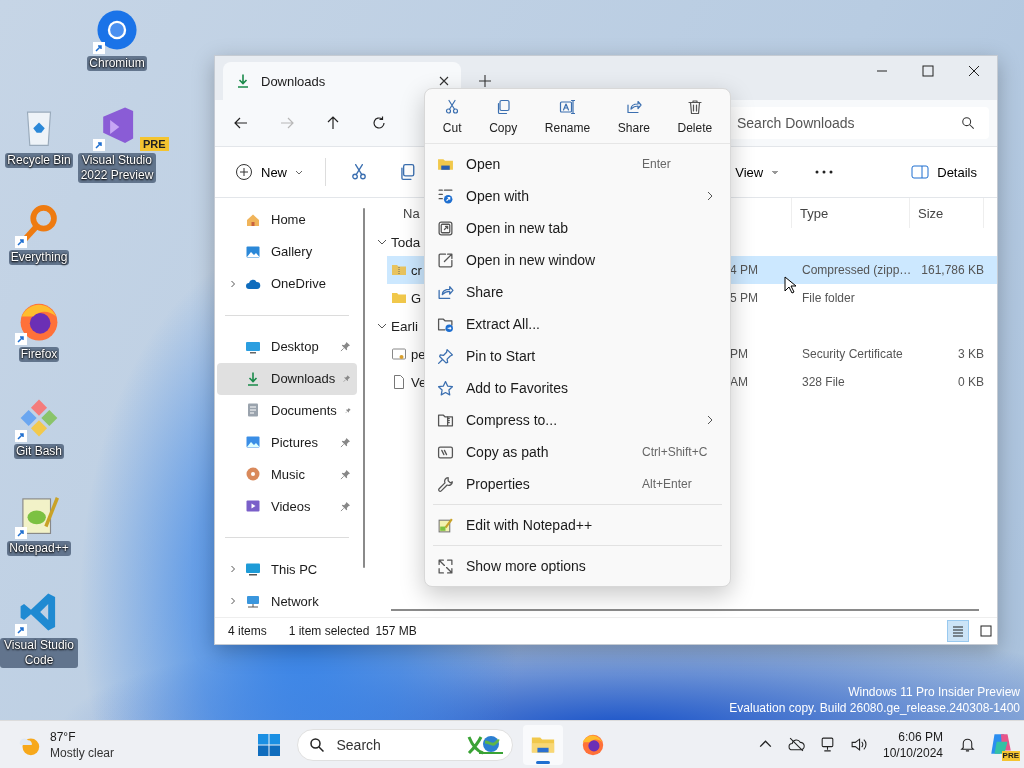 The width and height of the screenshot is (1024, 768). What do you see at coordinates (971, 382) in the screenshot?
I see `file-size: 0 KB` at bounding box center [971, 382].